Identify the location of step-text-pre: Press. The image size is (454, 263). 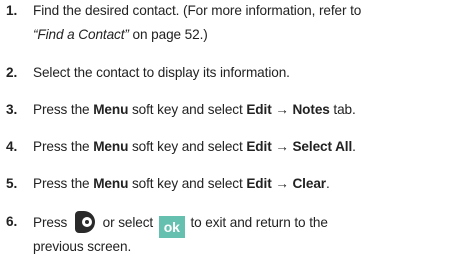
(50, 222).